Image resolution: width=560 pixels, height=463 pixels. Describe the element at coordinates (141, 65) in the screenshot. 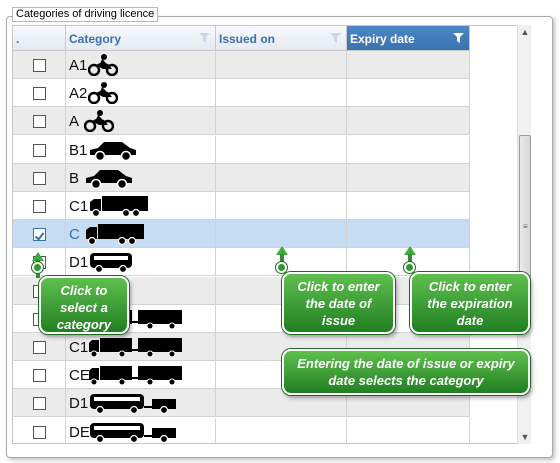

I see `category-cell: A1` at that location.